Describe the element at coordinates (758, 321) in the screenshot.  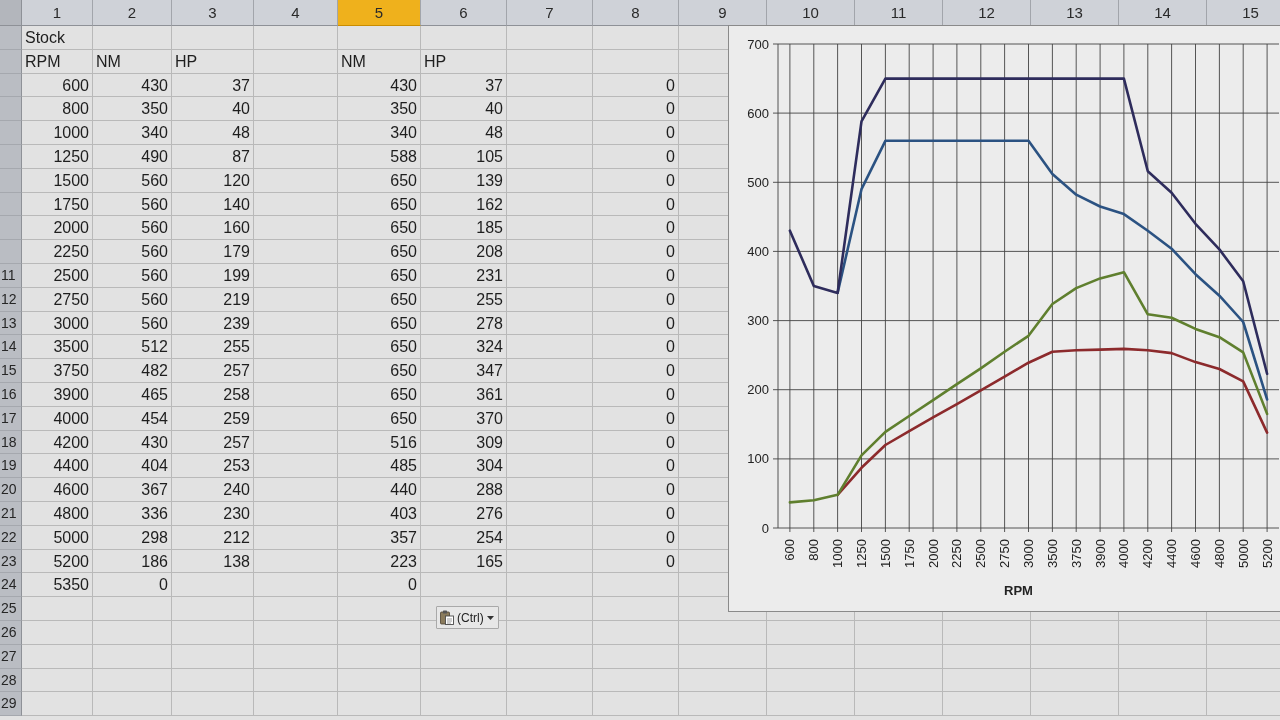
I see `axis-label: 300` at that location.